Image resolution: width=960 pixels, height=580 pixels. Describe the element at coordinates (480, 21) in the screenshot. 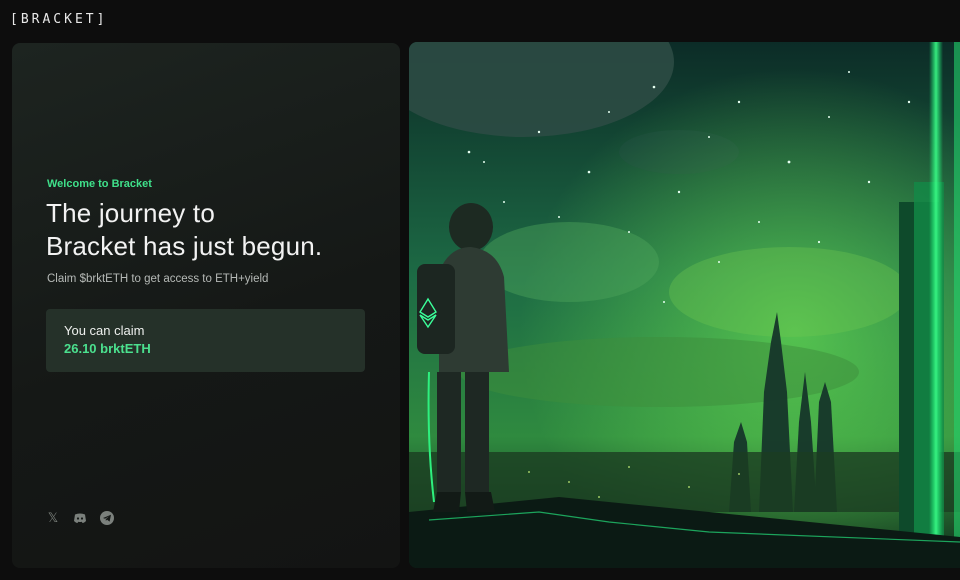

I see `top-bar: [BRACKET]` at that location.